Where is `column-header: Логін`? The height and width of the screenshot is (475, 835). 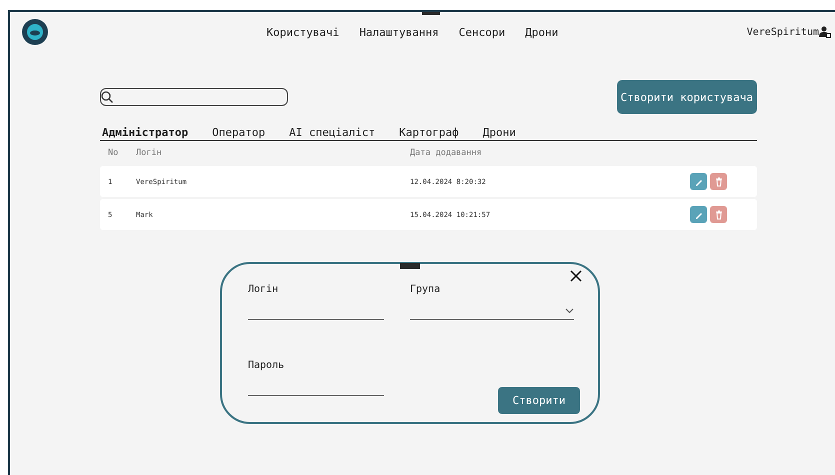
column-header: Логін is located at coordinates (149, 153).